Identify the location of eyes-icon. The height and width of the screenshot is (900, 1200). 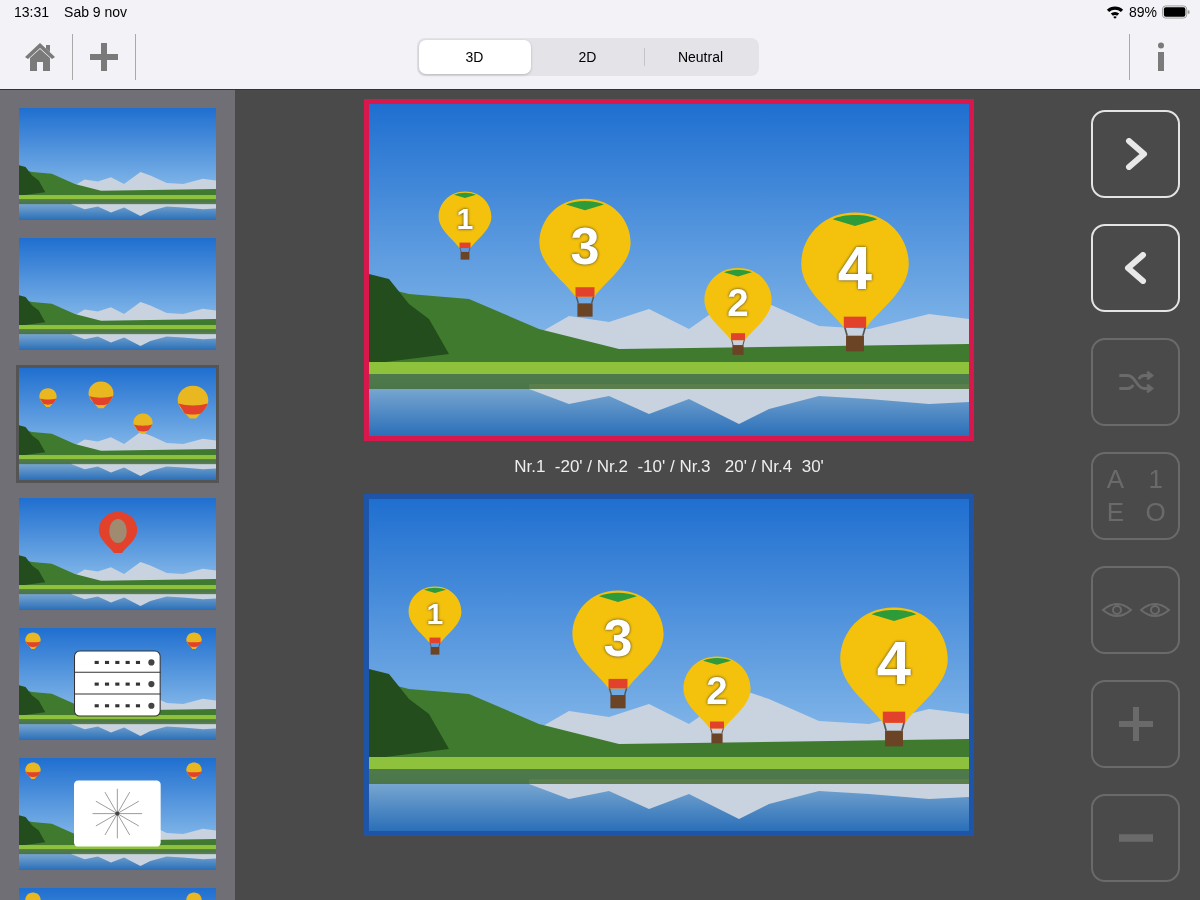
(1135, 610).